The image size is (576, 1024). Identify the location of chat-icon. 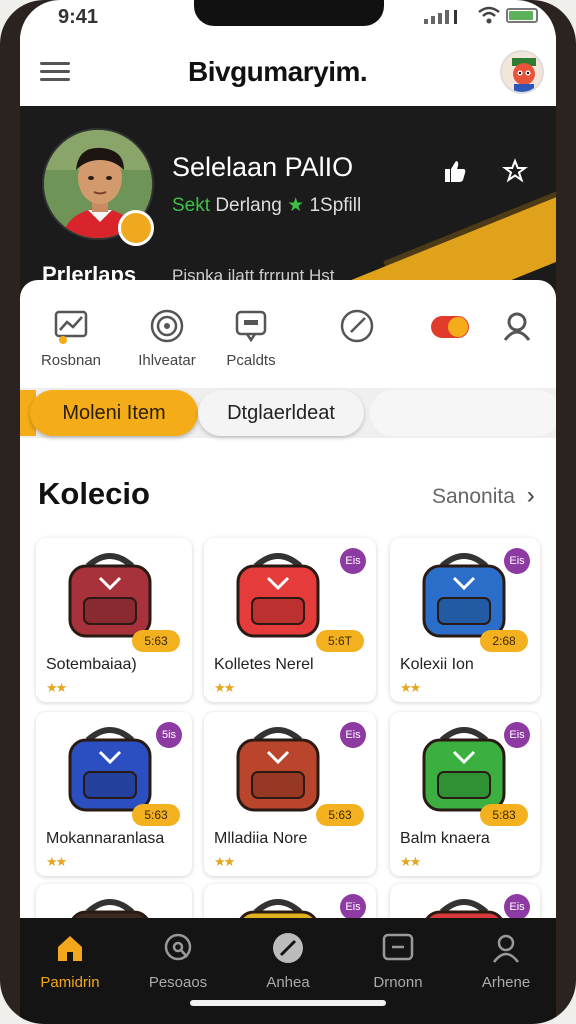
(251, 326).